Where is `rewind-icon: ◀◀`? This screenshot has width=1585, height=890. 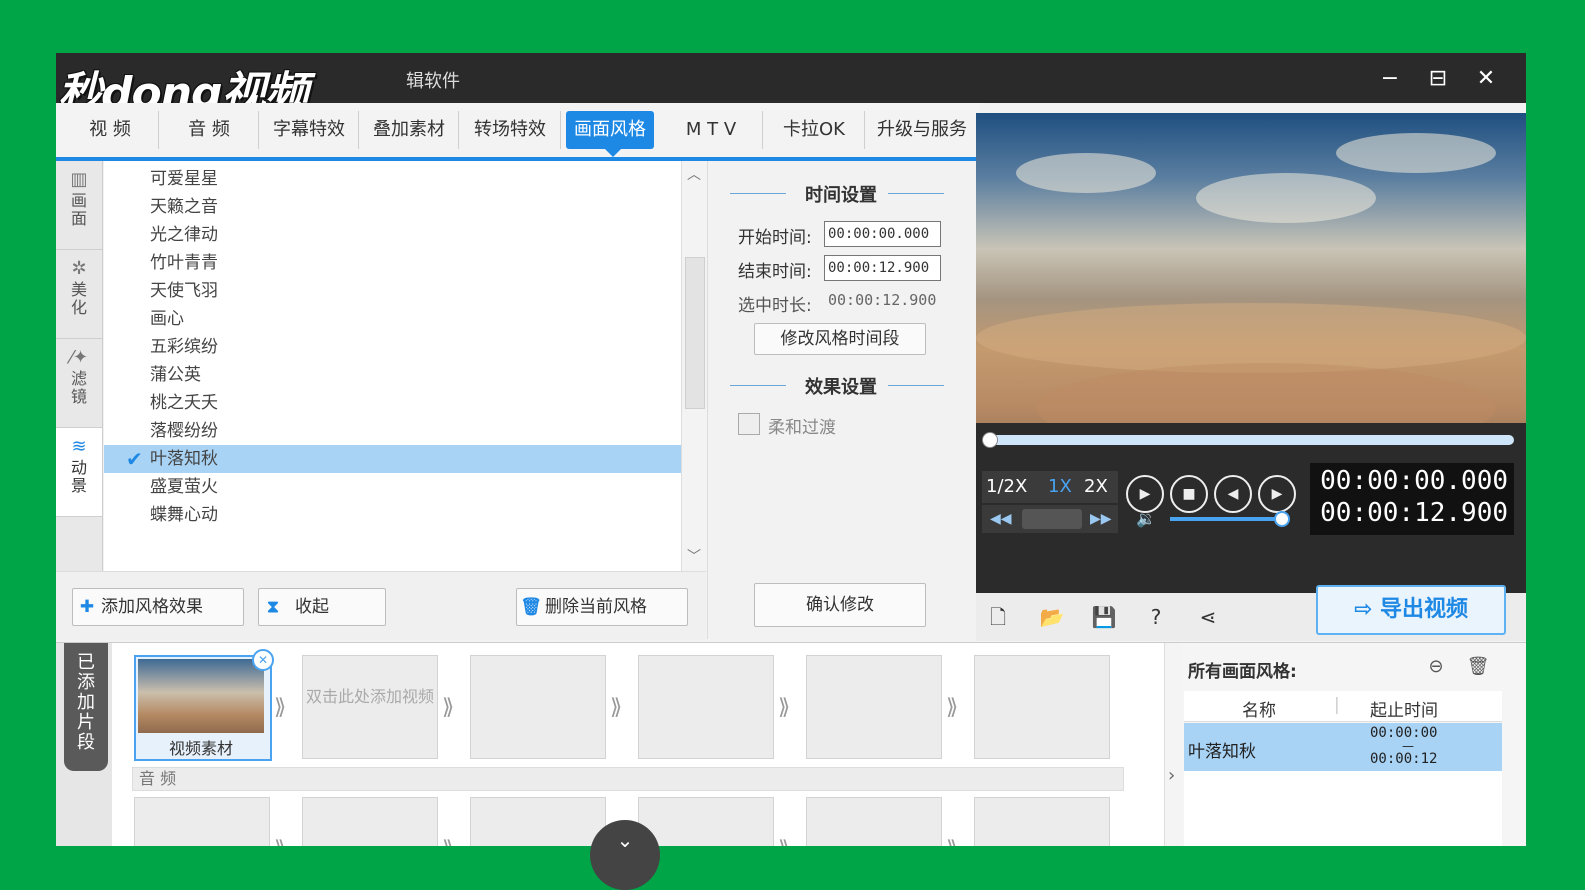
rewind-icon: ◀◀ is located at coordinates (1001, 519).